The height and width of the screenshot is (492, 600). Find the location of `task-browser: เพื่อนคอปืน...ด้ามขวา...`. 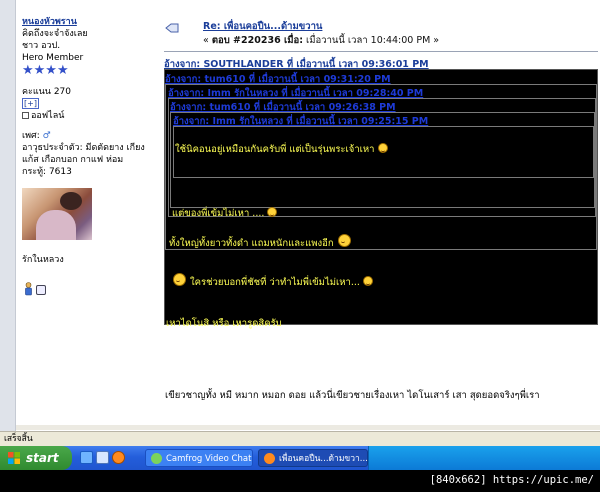

task-browser: เพื่อนคอปืน...ด้ามขวา... is located at coordinates (313, 458).